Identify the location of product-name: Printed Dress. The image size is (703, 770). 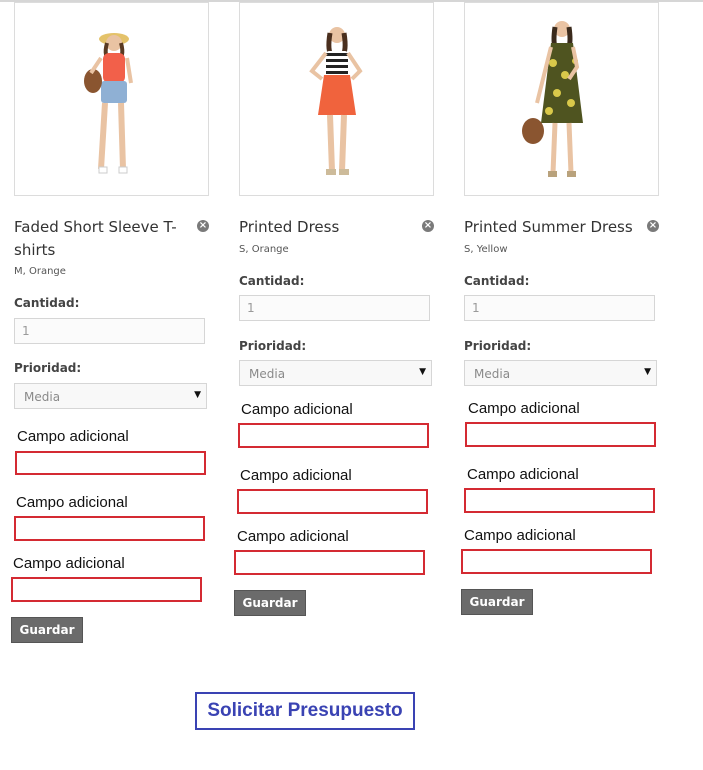
(328, 227).